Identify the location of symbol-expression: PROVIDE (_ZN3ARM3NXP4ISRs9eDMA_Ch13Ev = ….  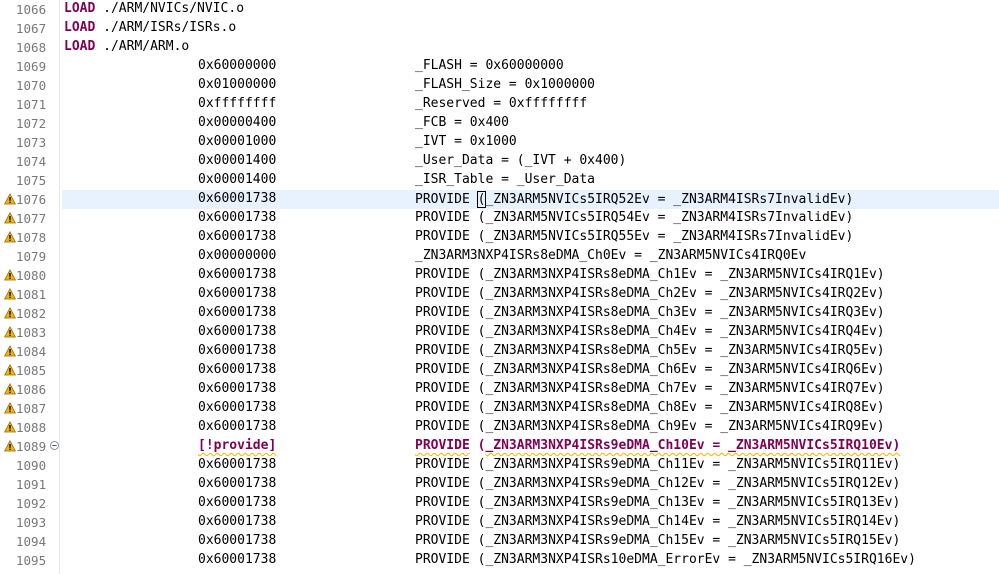
(657, 502).